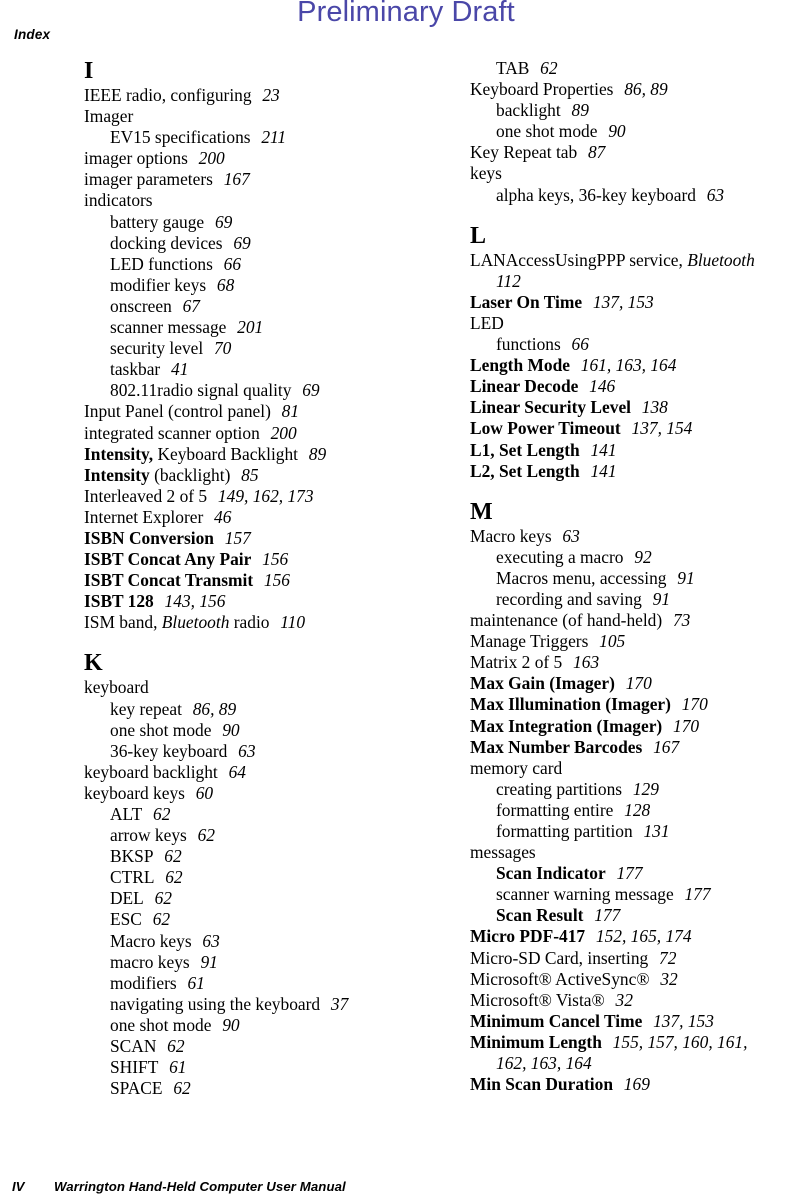 This screenshot has height=1202, width=812. I want to click on index-entry: Linear Decode 146, so click(641, 386).